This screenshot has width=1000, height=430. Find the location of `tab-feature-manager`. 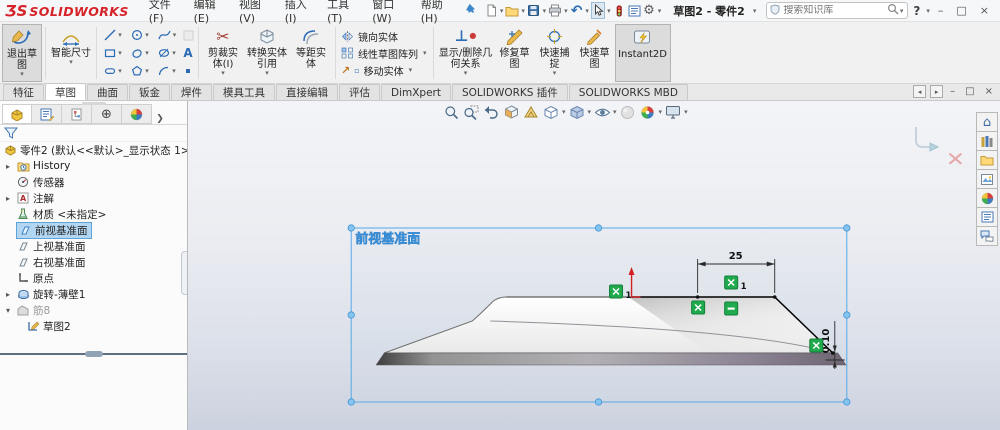

tab-feature-manager is located at coordinates (17, 114).